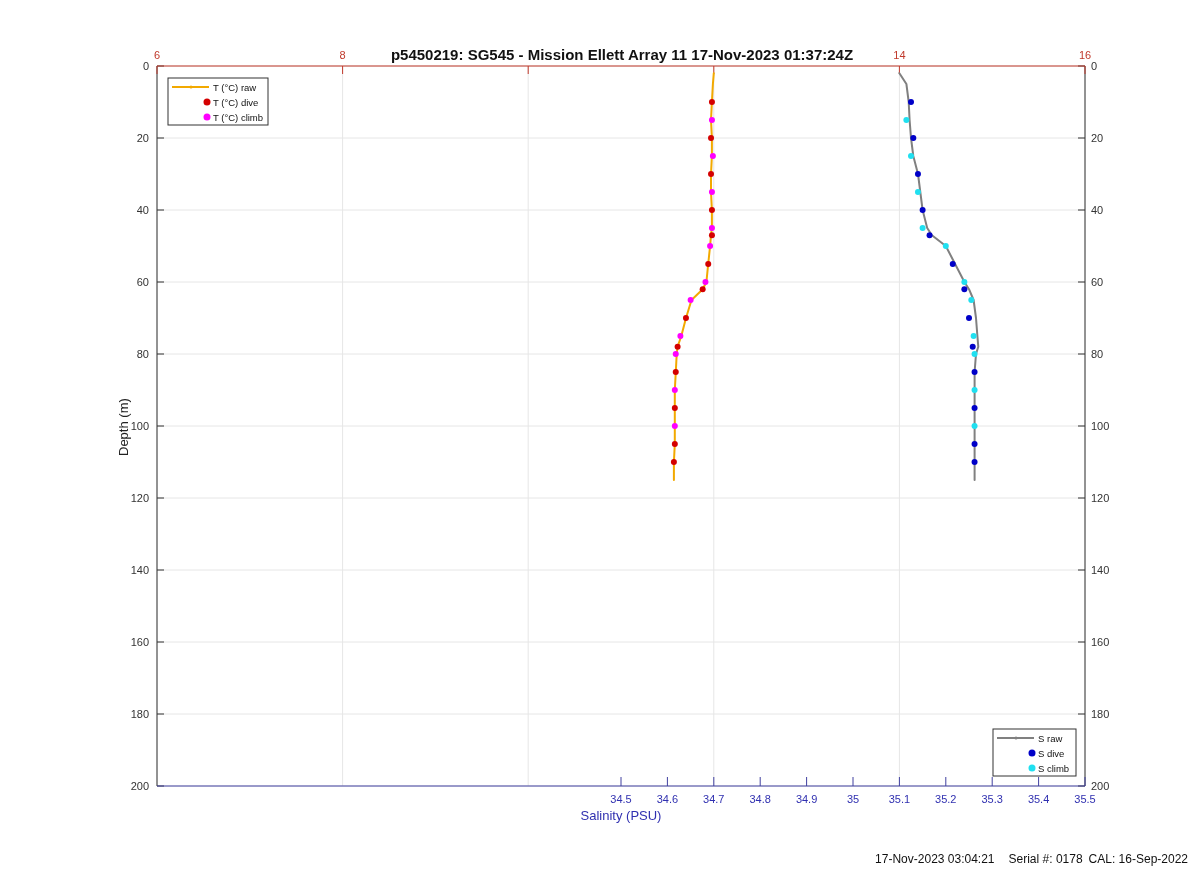 The height and width of the screenshot is (885, 1200). Describe the element at coordinates (935, 859) in the screenshot. I see `timestamp-text: 17-Nov-2023 03:04:21` at that location.